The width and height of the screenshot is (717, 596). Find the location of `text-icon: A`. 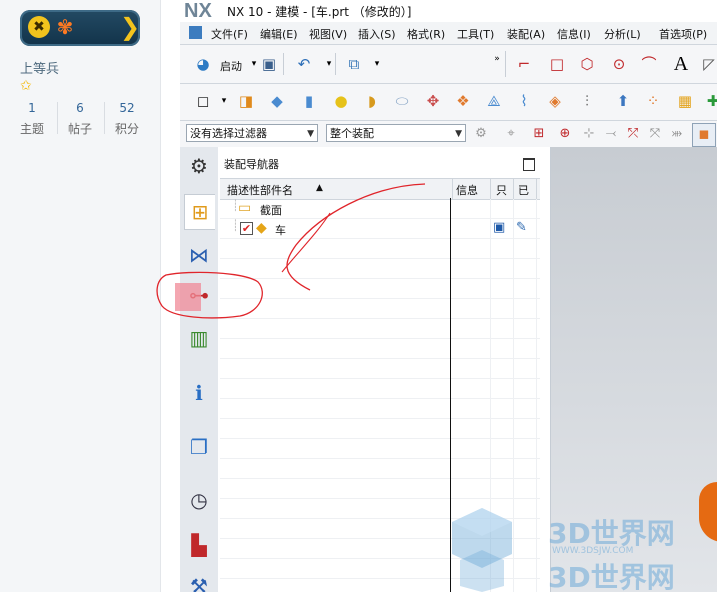

text-icon: A is located at coordinates (681, 64).